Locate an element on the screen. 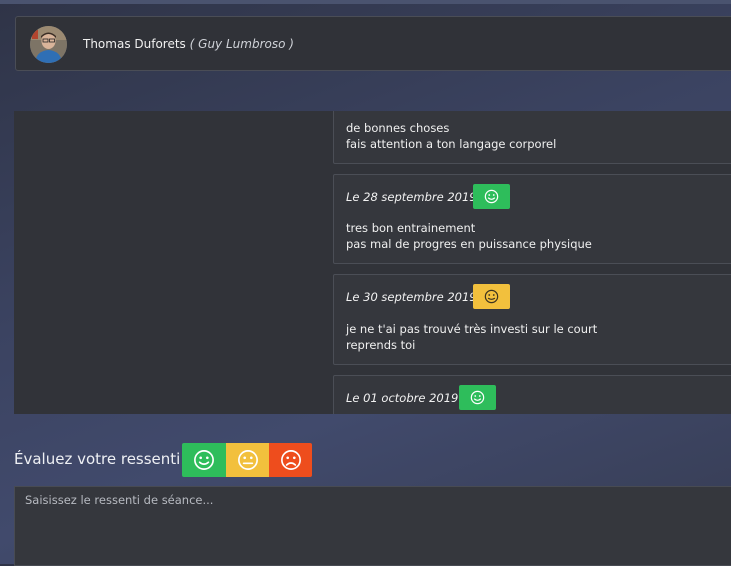  feedback-text: pas mal de progres en puissance physique is located at coordinates (469, 244).